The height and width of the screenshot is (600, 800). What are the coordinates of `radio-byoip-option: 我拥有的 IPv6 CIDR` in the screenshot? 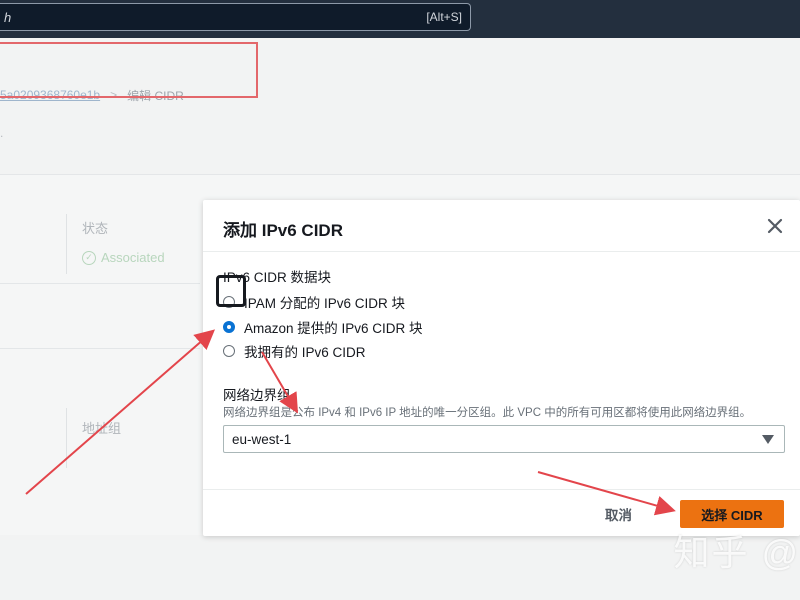 It's located at (294, 351).